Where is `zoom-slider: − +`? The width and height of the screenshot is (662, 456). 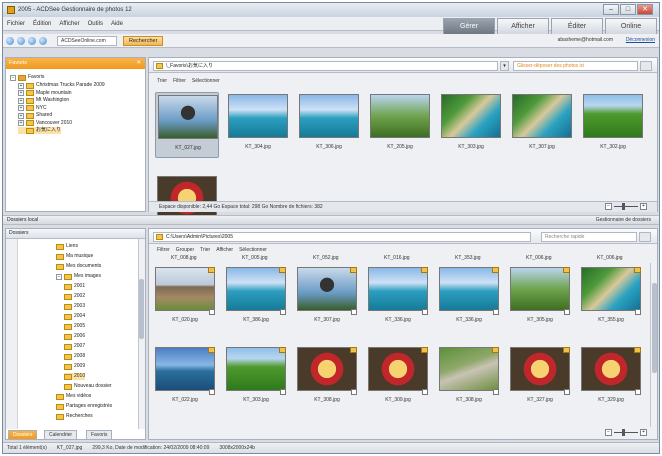 zoom-slider: − + is located at coordinates (626, 206).